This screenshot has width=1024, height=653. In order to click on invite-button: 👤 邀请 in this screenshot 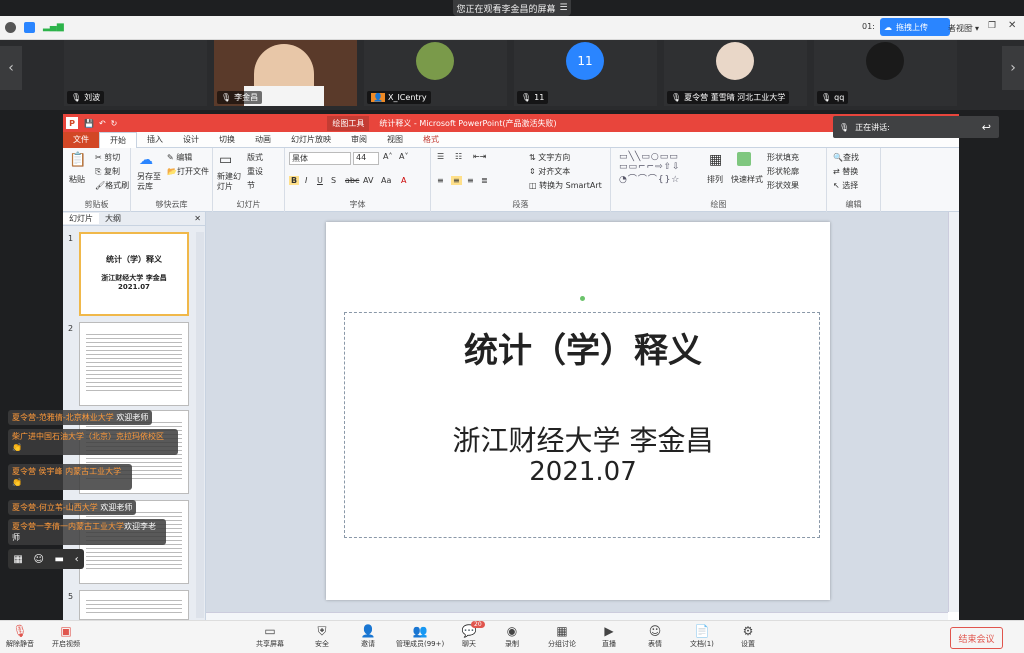, I will do `click(368, 636)`.